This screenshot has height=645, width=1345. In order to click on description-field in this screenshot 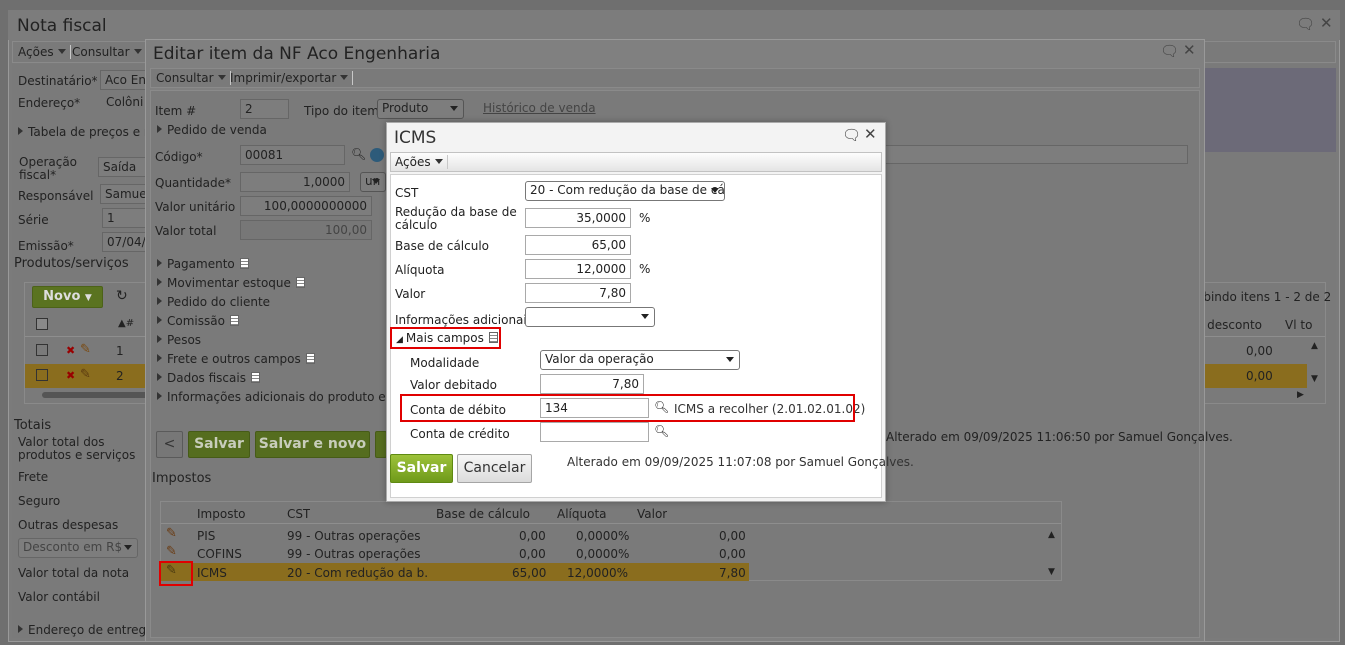, I will do `click(1036, 154)`.